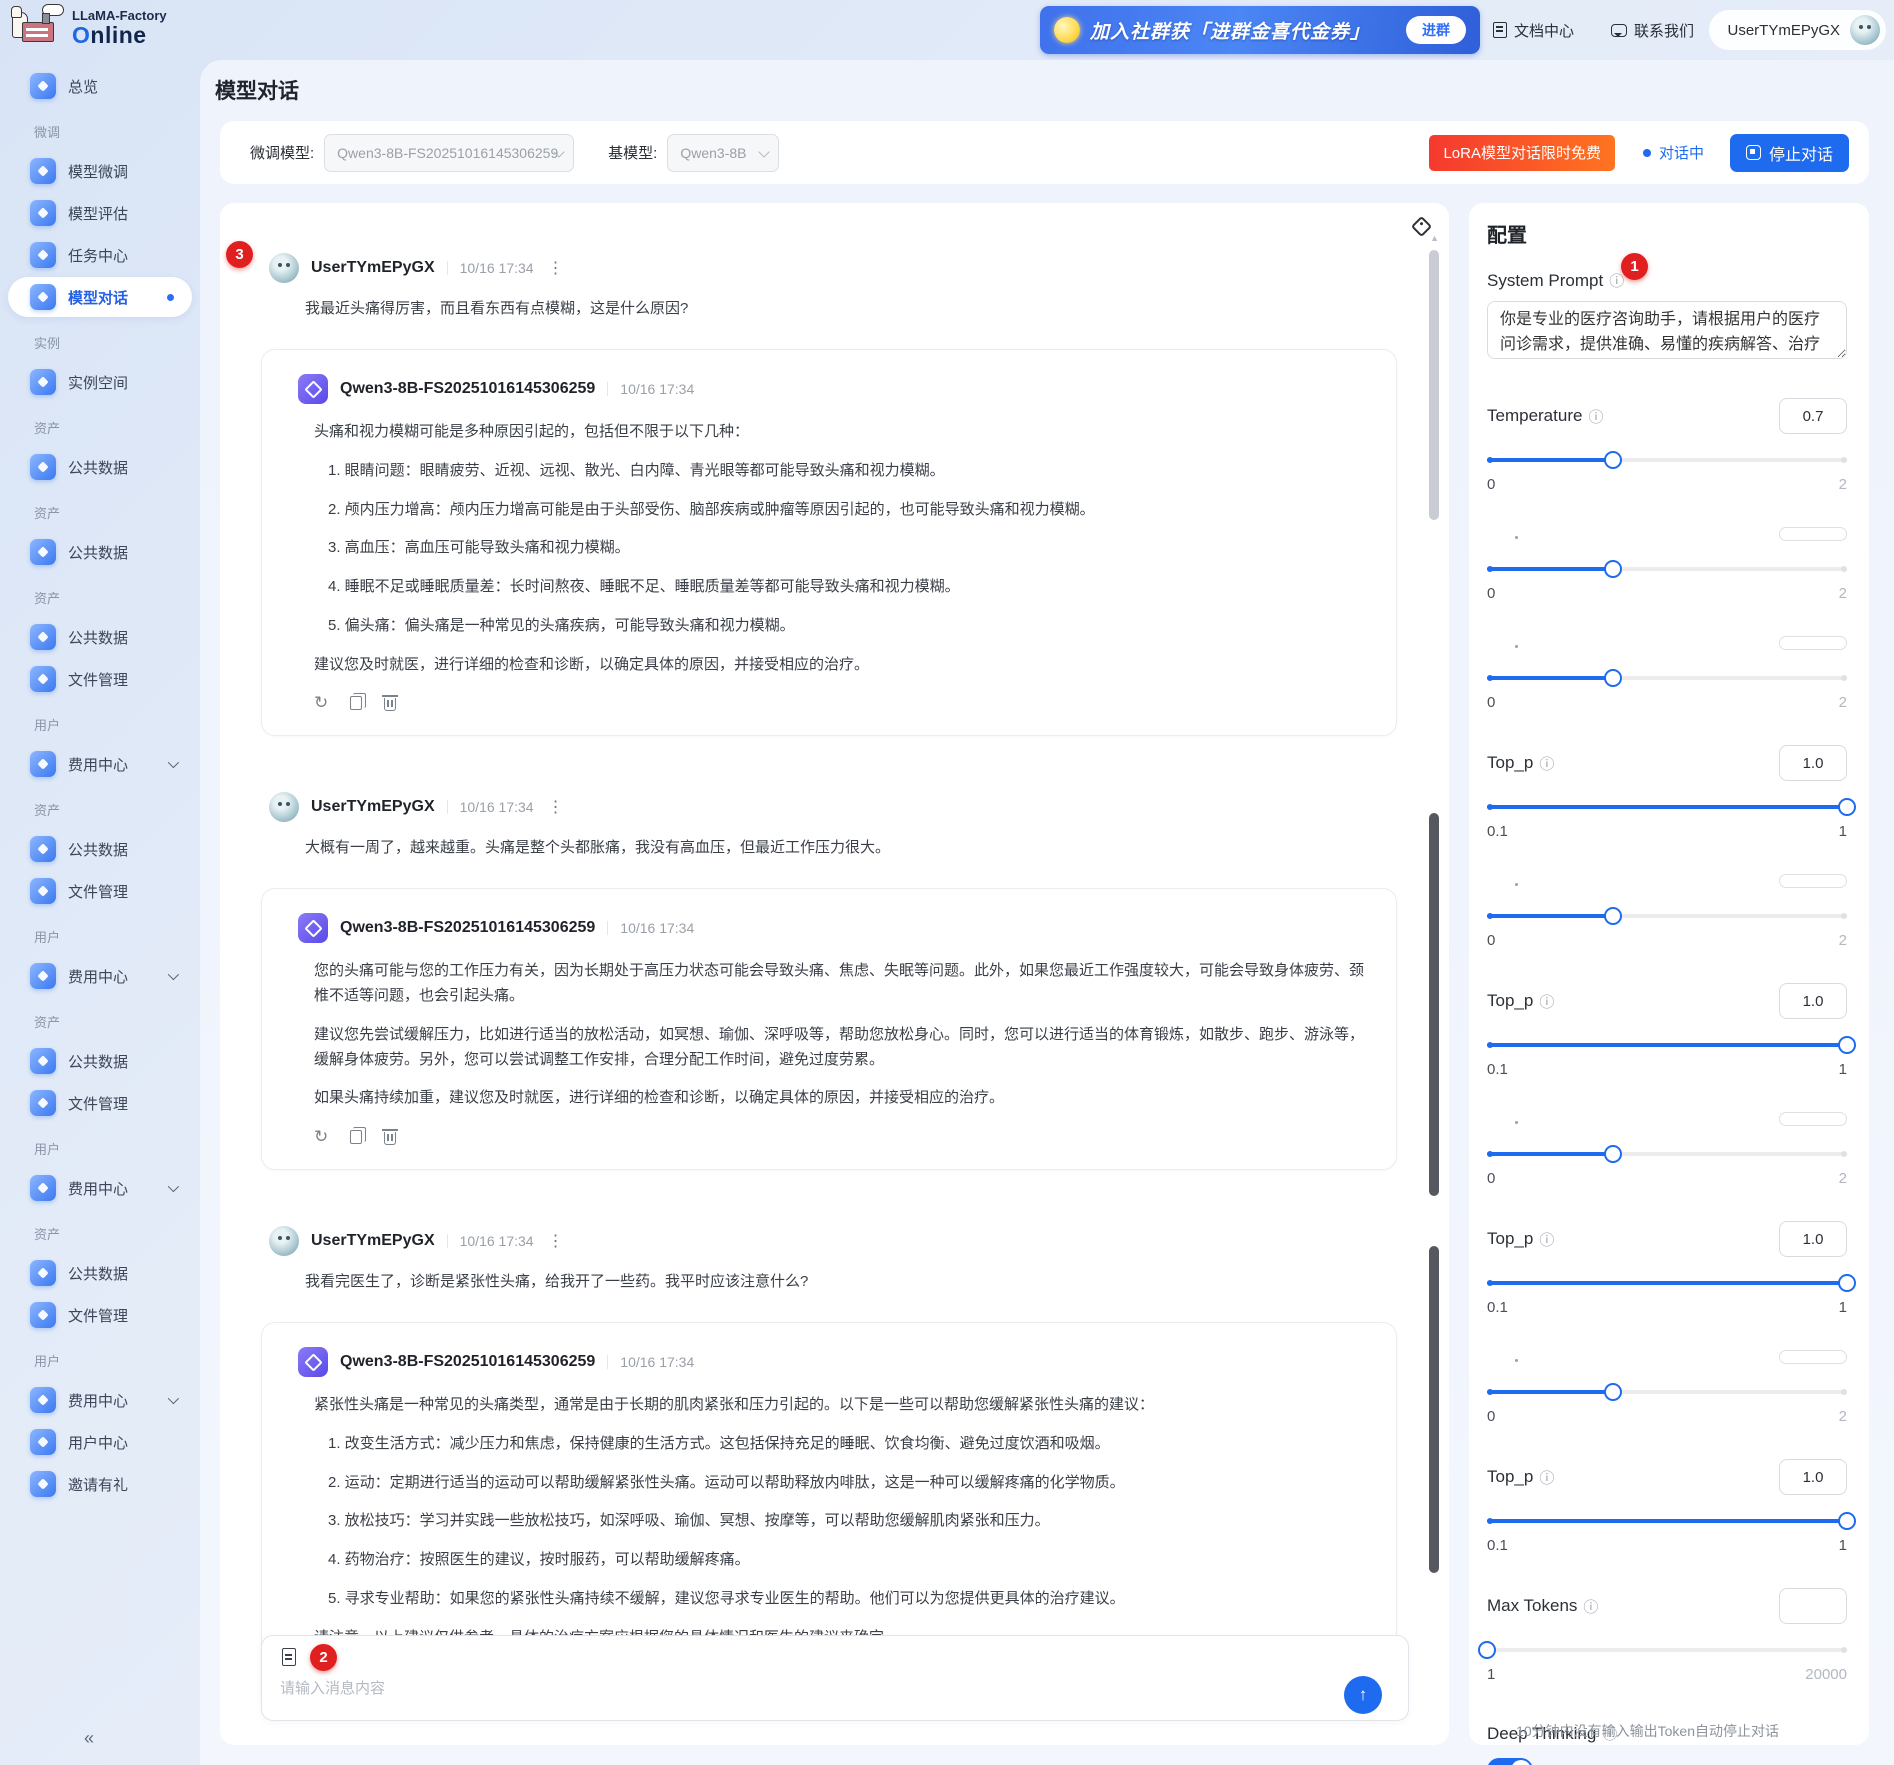  What do you see at coordinates (1667, 1650) in the screenshot?
I see `slider-track` at bounding box center [1667, 1650].